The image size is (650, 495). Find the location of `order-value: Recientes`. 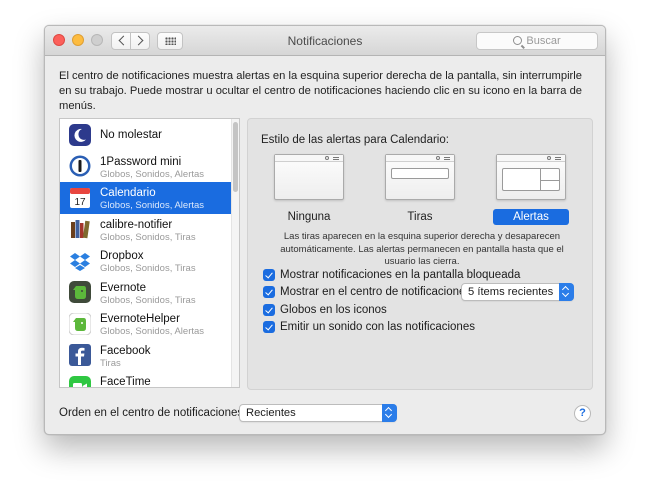

order-value: Recientes is located at coordinates (271, 413).